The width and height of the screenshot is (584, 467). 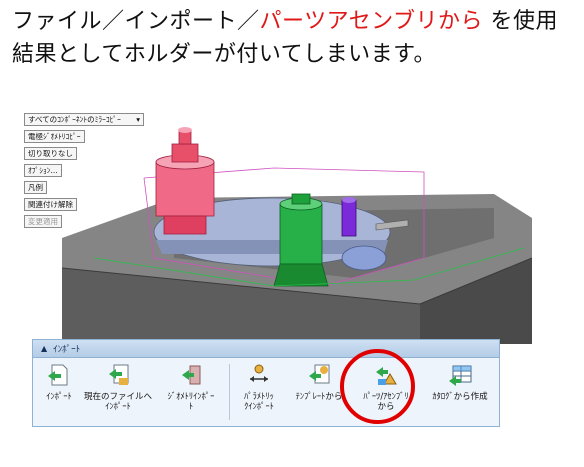 I want to click on heading-line-1: ファイル／インポート／パーツアセンブリから を使用, so click(x=285, y=22).